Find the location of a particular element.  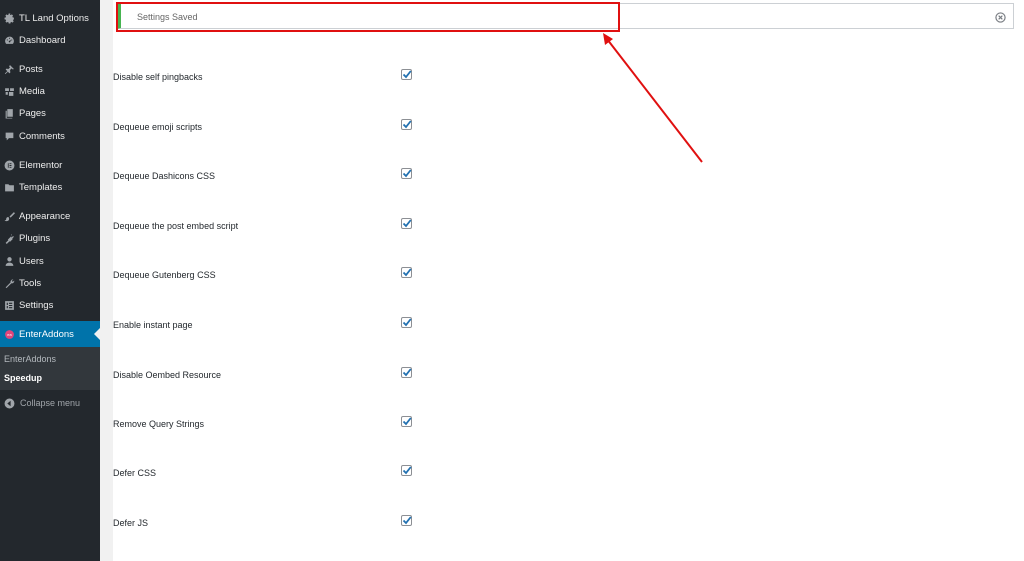

submenu-item-enteraddons: EnterAddons is located at coordinates (30, 359).